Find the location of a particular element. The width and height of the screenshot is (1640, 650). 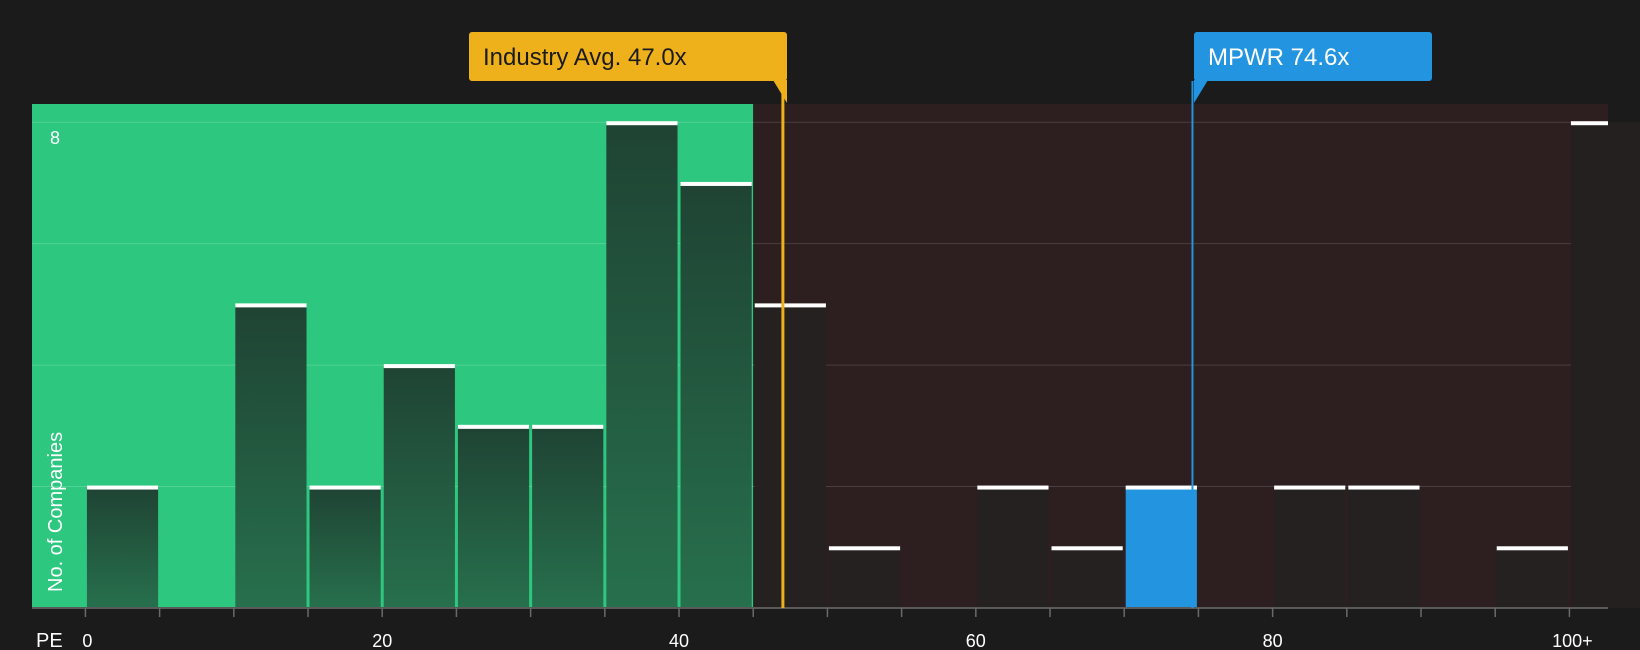

x-tick-label-100: 100+ is located at coordinates (1572, 640).